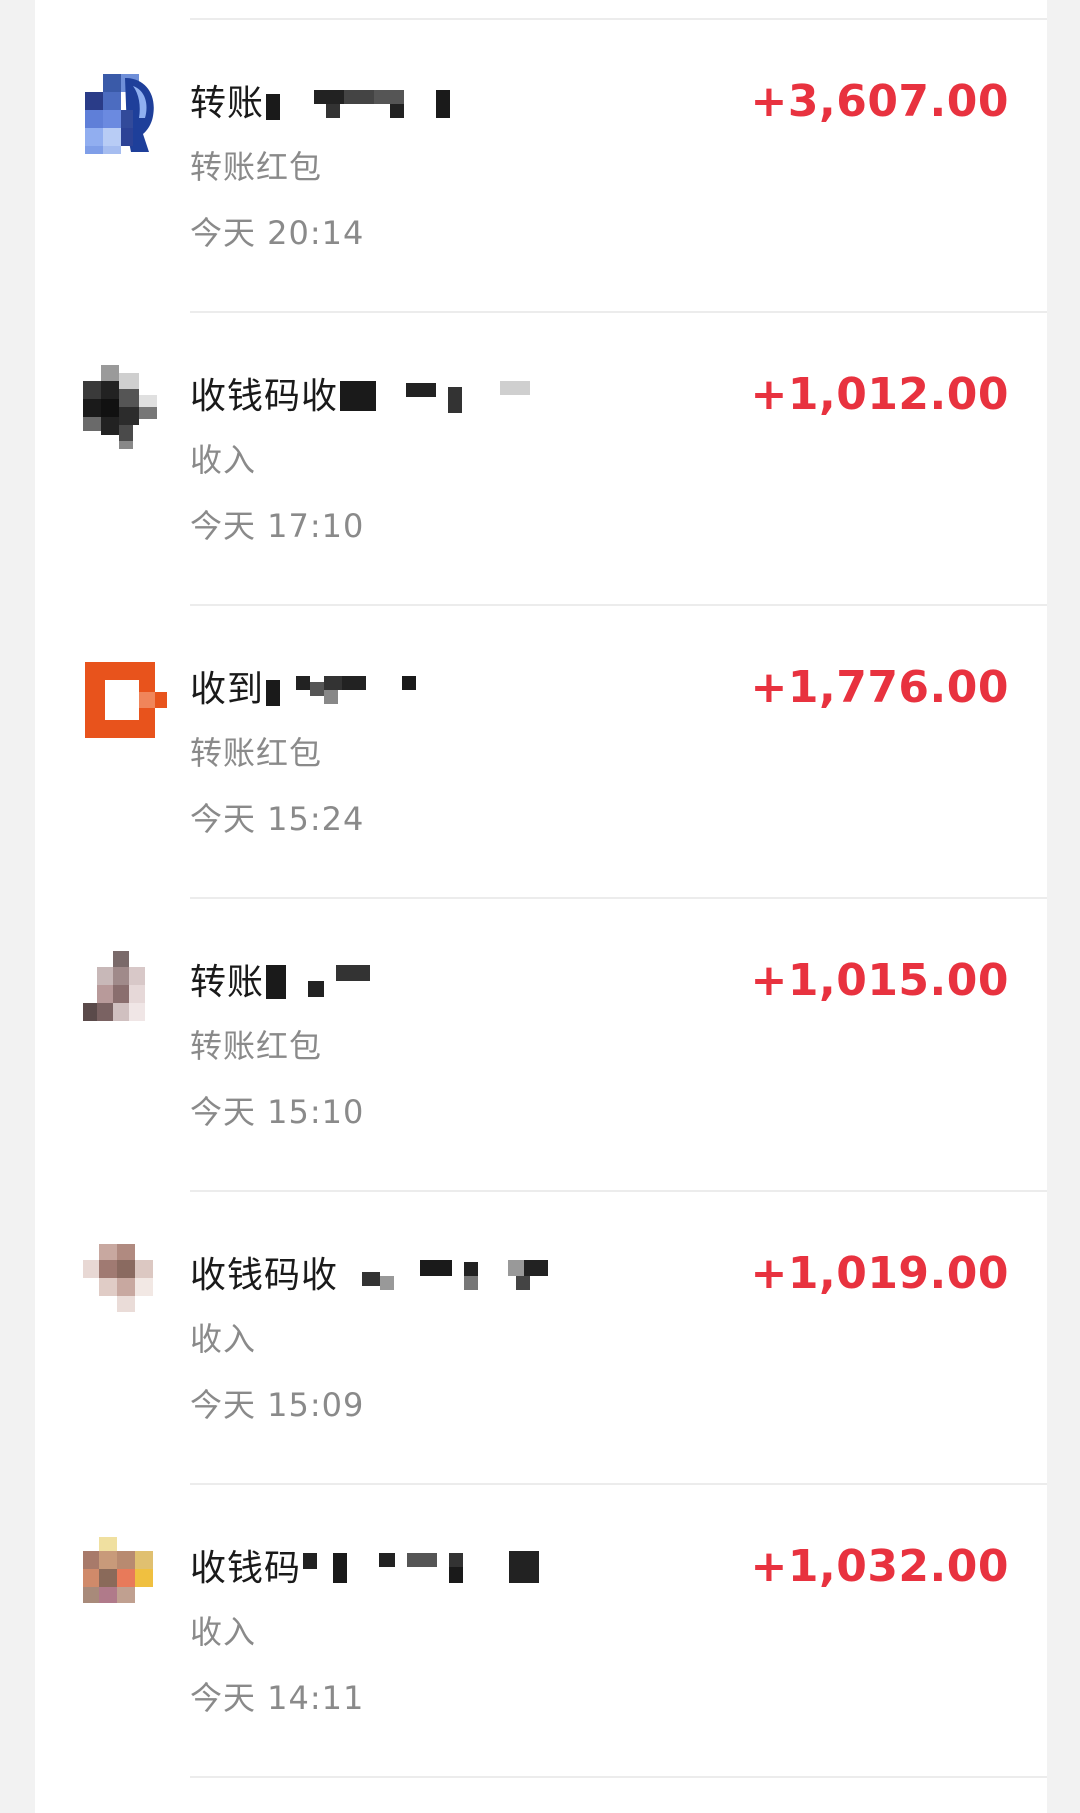 Image resolution: width=1080 pixels, height=1813 pixels. I want to click on divider, so click(618, 1777).